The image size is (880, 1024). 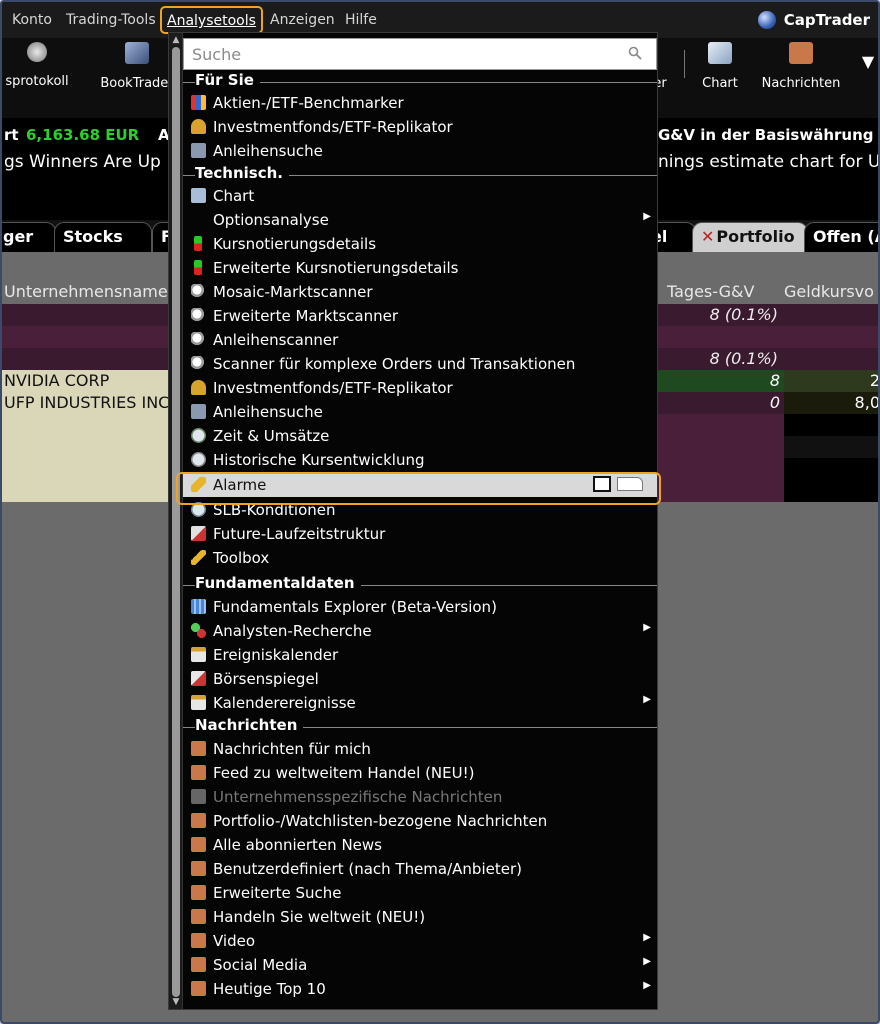 What do you see at coordinates (305, 316) in the screenshot?
I see `menu-item-label: Erweiterte Marktscanner` at bounding box center [305, 316].